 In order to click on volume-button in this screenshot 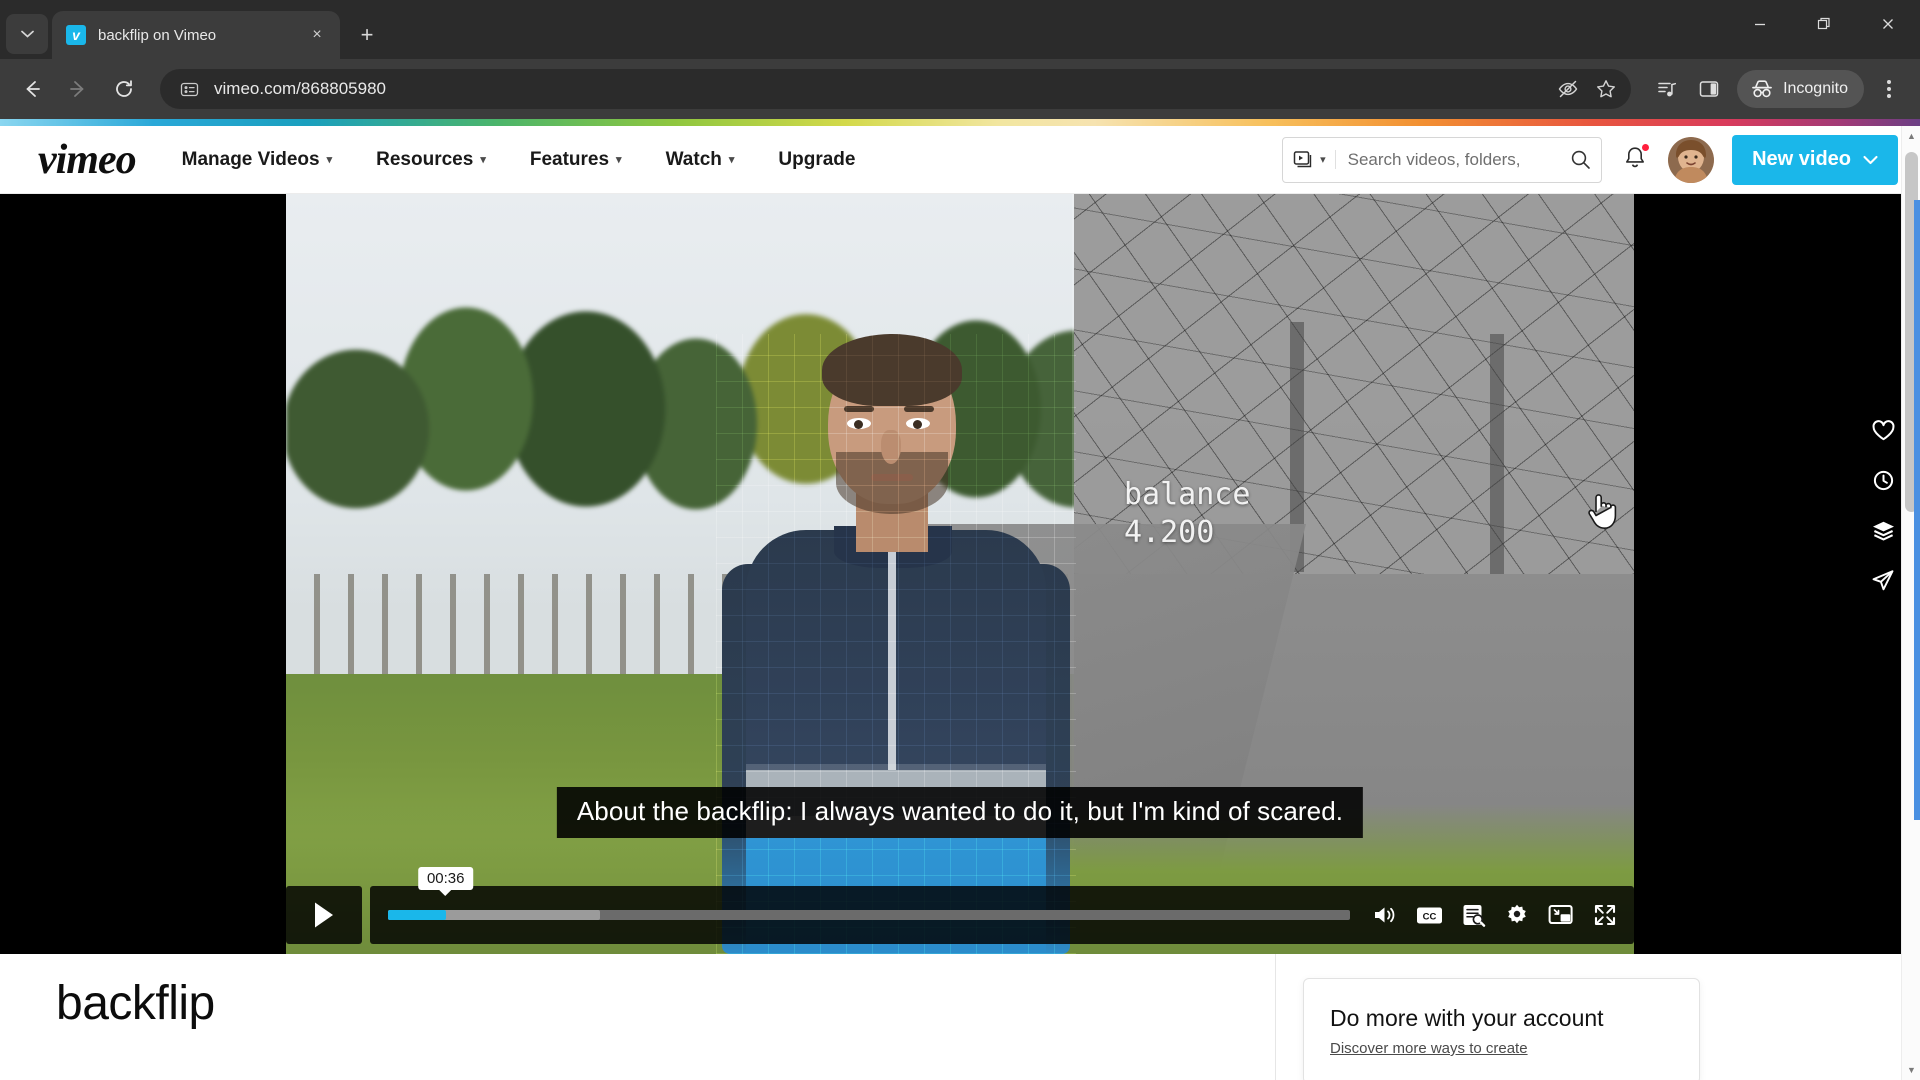, I will do `click(1385, 915)`.